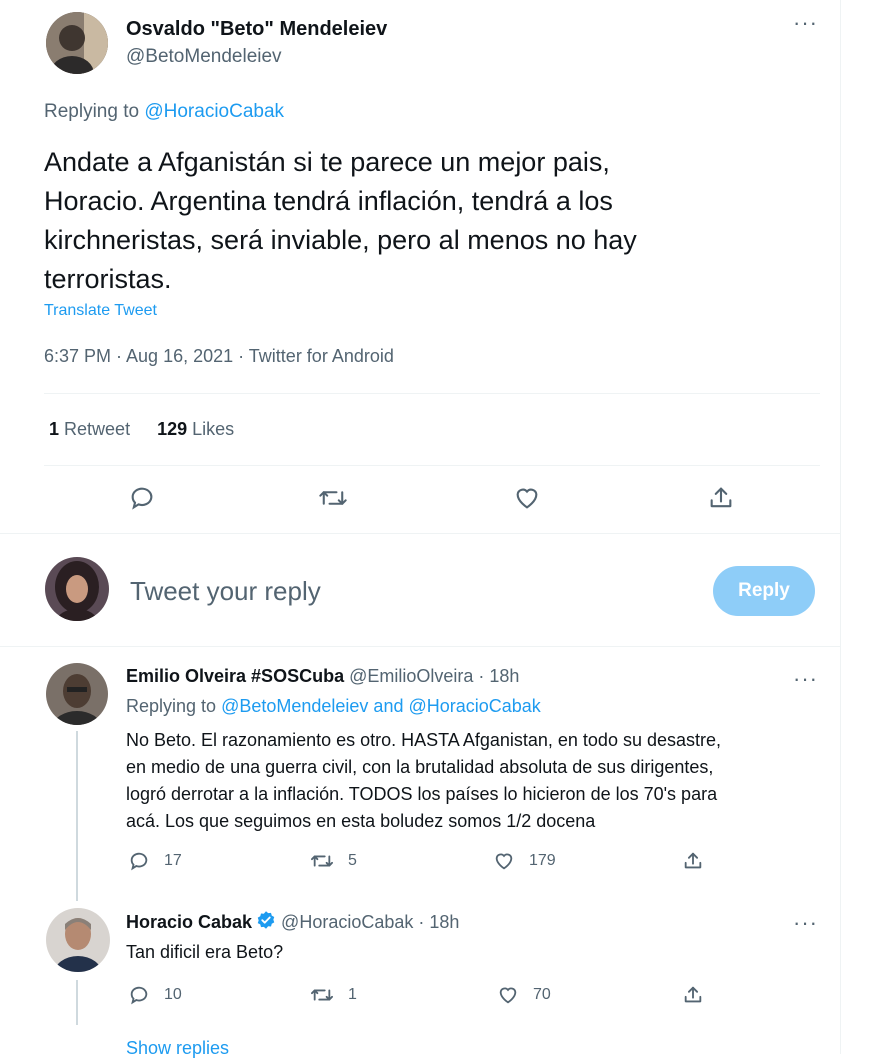  I want to click on reply-author-name: Emilio Olveira #SOSCuba, so click(235, 676).